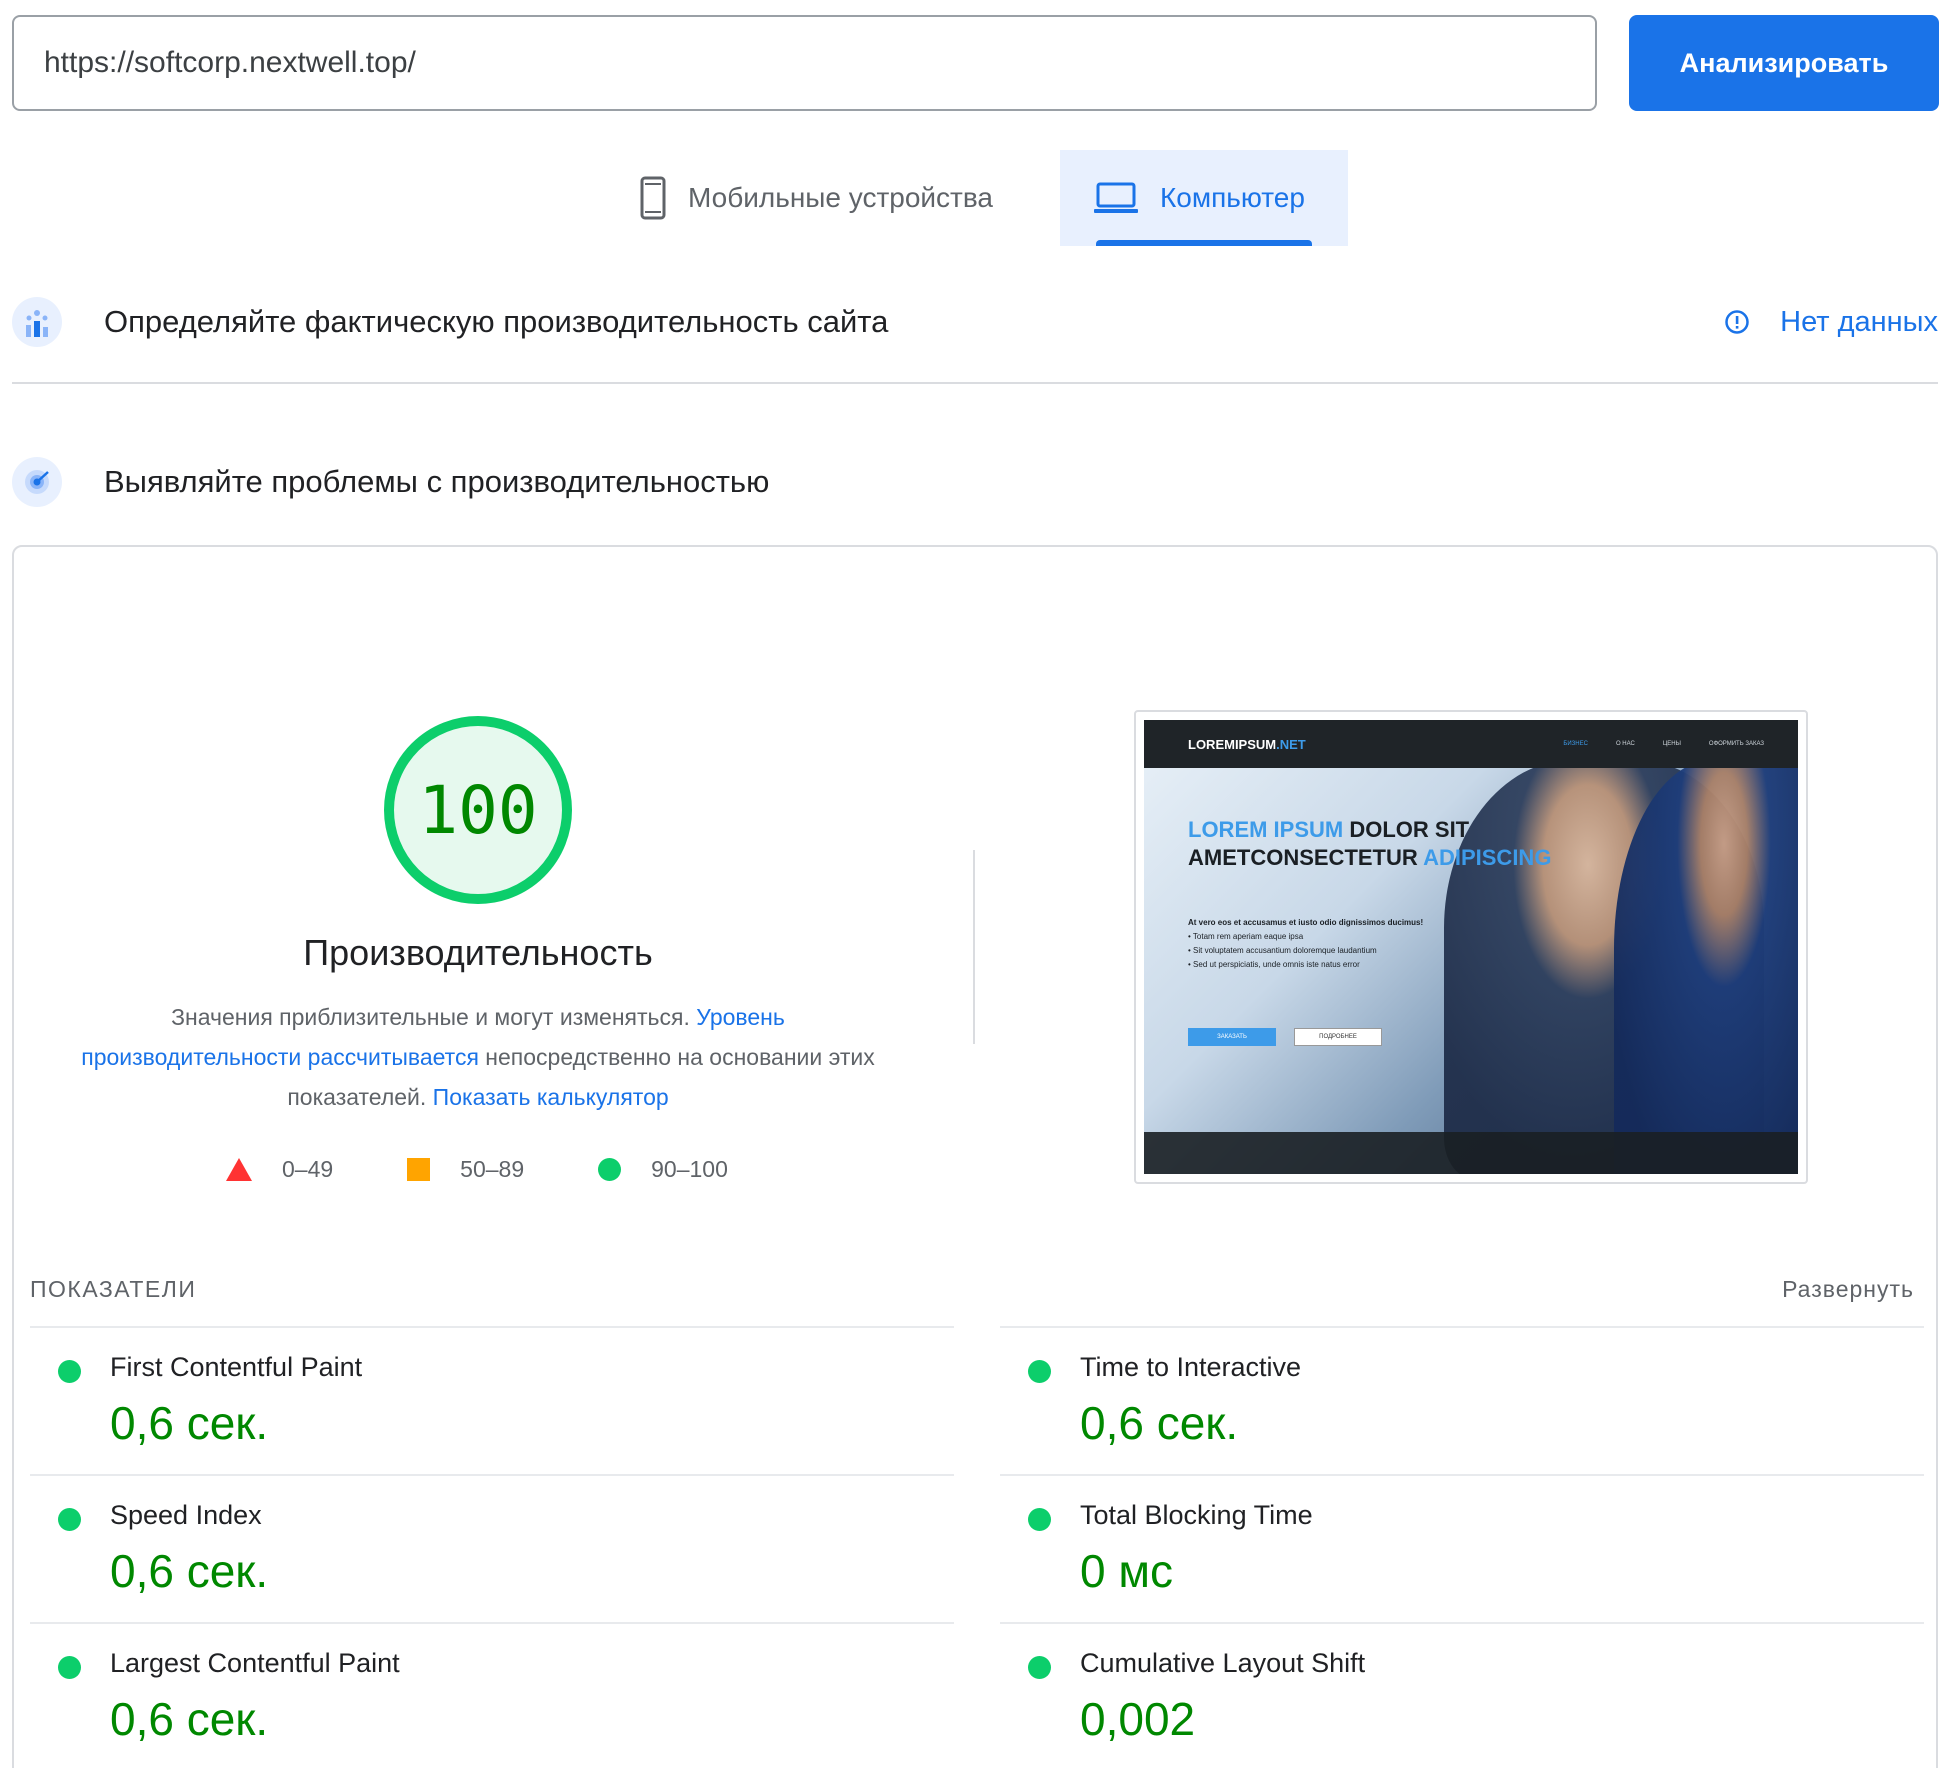  I want to click on info-icon, so click(1737, 322).